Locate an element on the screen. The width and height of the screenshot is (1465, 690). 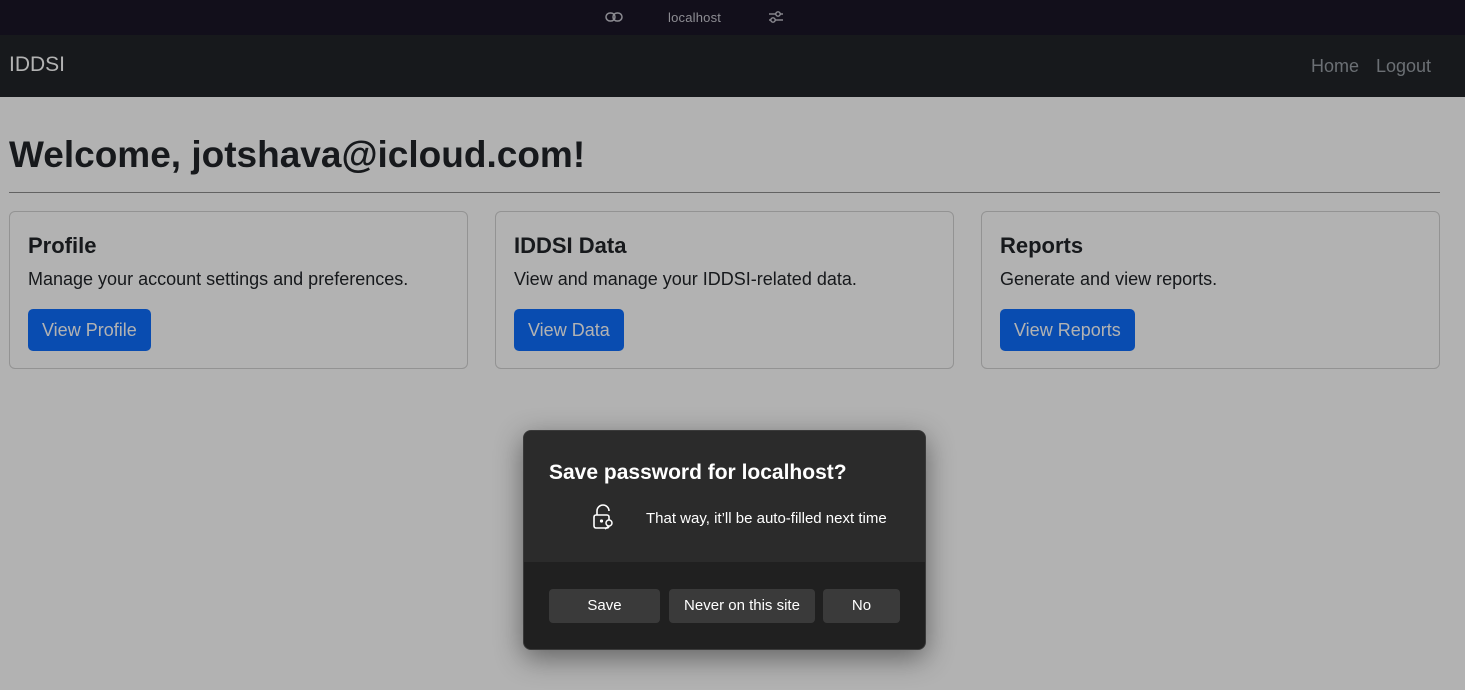
dialog-message: That way, it’ll be auto-filled next time is located at coordinates (766, 518).